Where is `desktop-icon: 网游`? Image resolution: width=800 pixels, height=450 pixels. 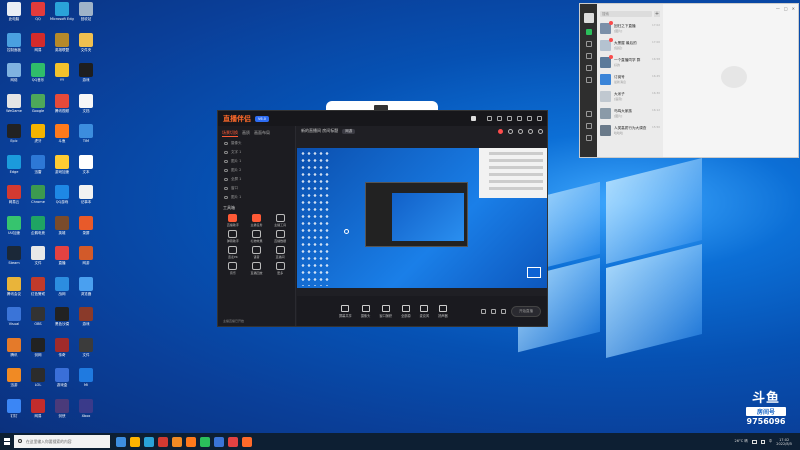
desktop-icon: 网游 is located at coordinates (86, 260).